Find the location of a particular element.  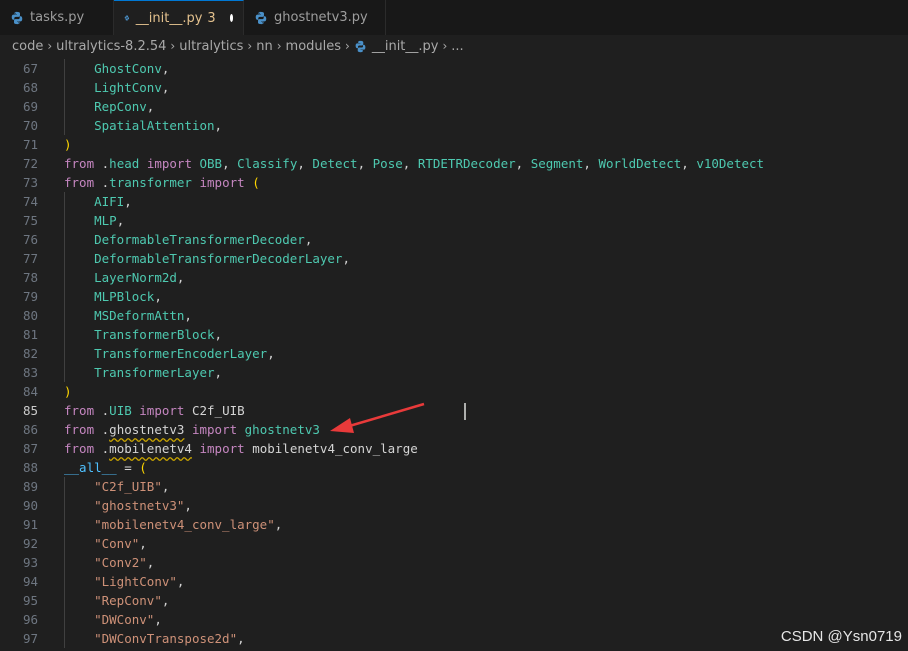

breadcrumb-ultralytics: ultralytics is located at coordinates (211, 46).